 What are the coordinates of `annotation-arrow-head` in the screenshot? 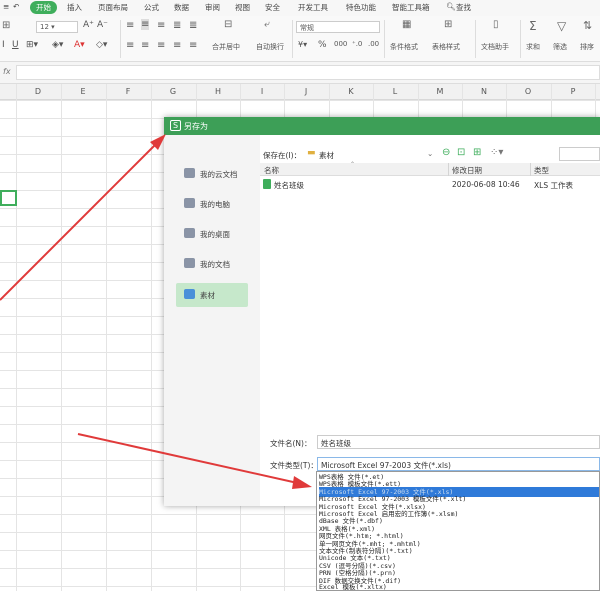 It's located at (302, 482).